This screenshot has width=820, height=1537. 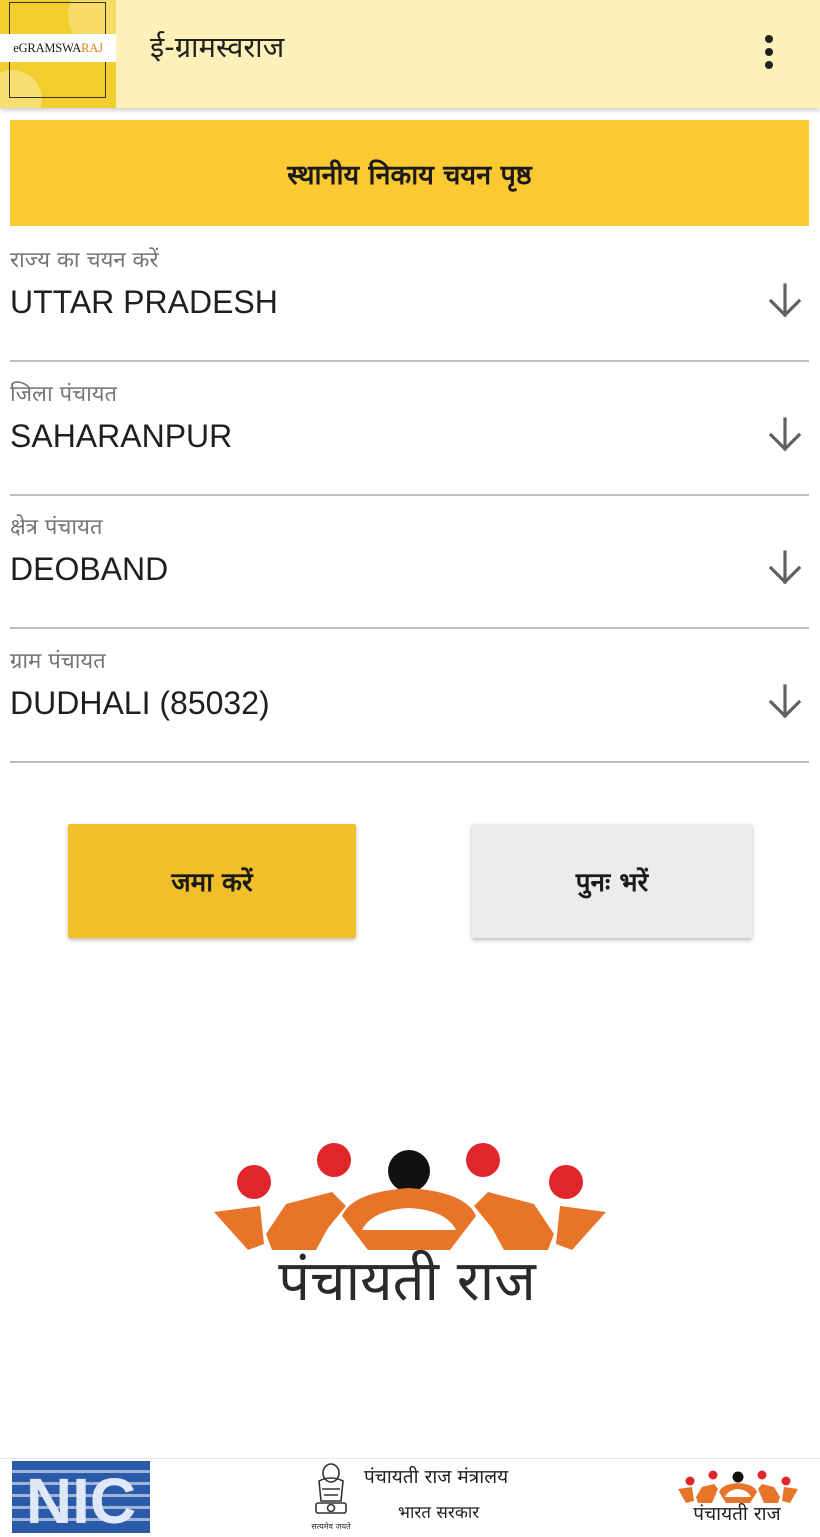 What do you see at coordinates (737, 1514) in the screenshot?
I see `footer-logo-caption: पंचायती राज` at bounding box center [737, 1514].